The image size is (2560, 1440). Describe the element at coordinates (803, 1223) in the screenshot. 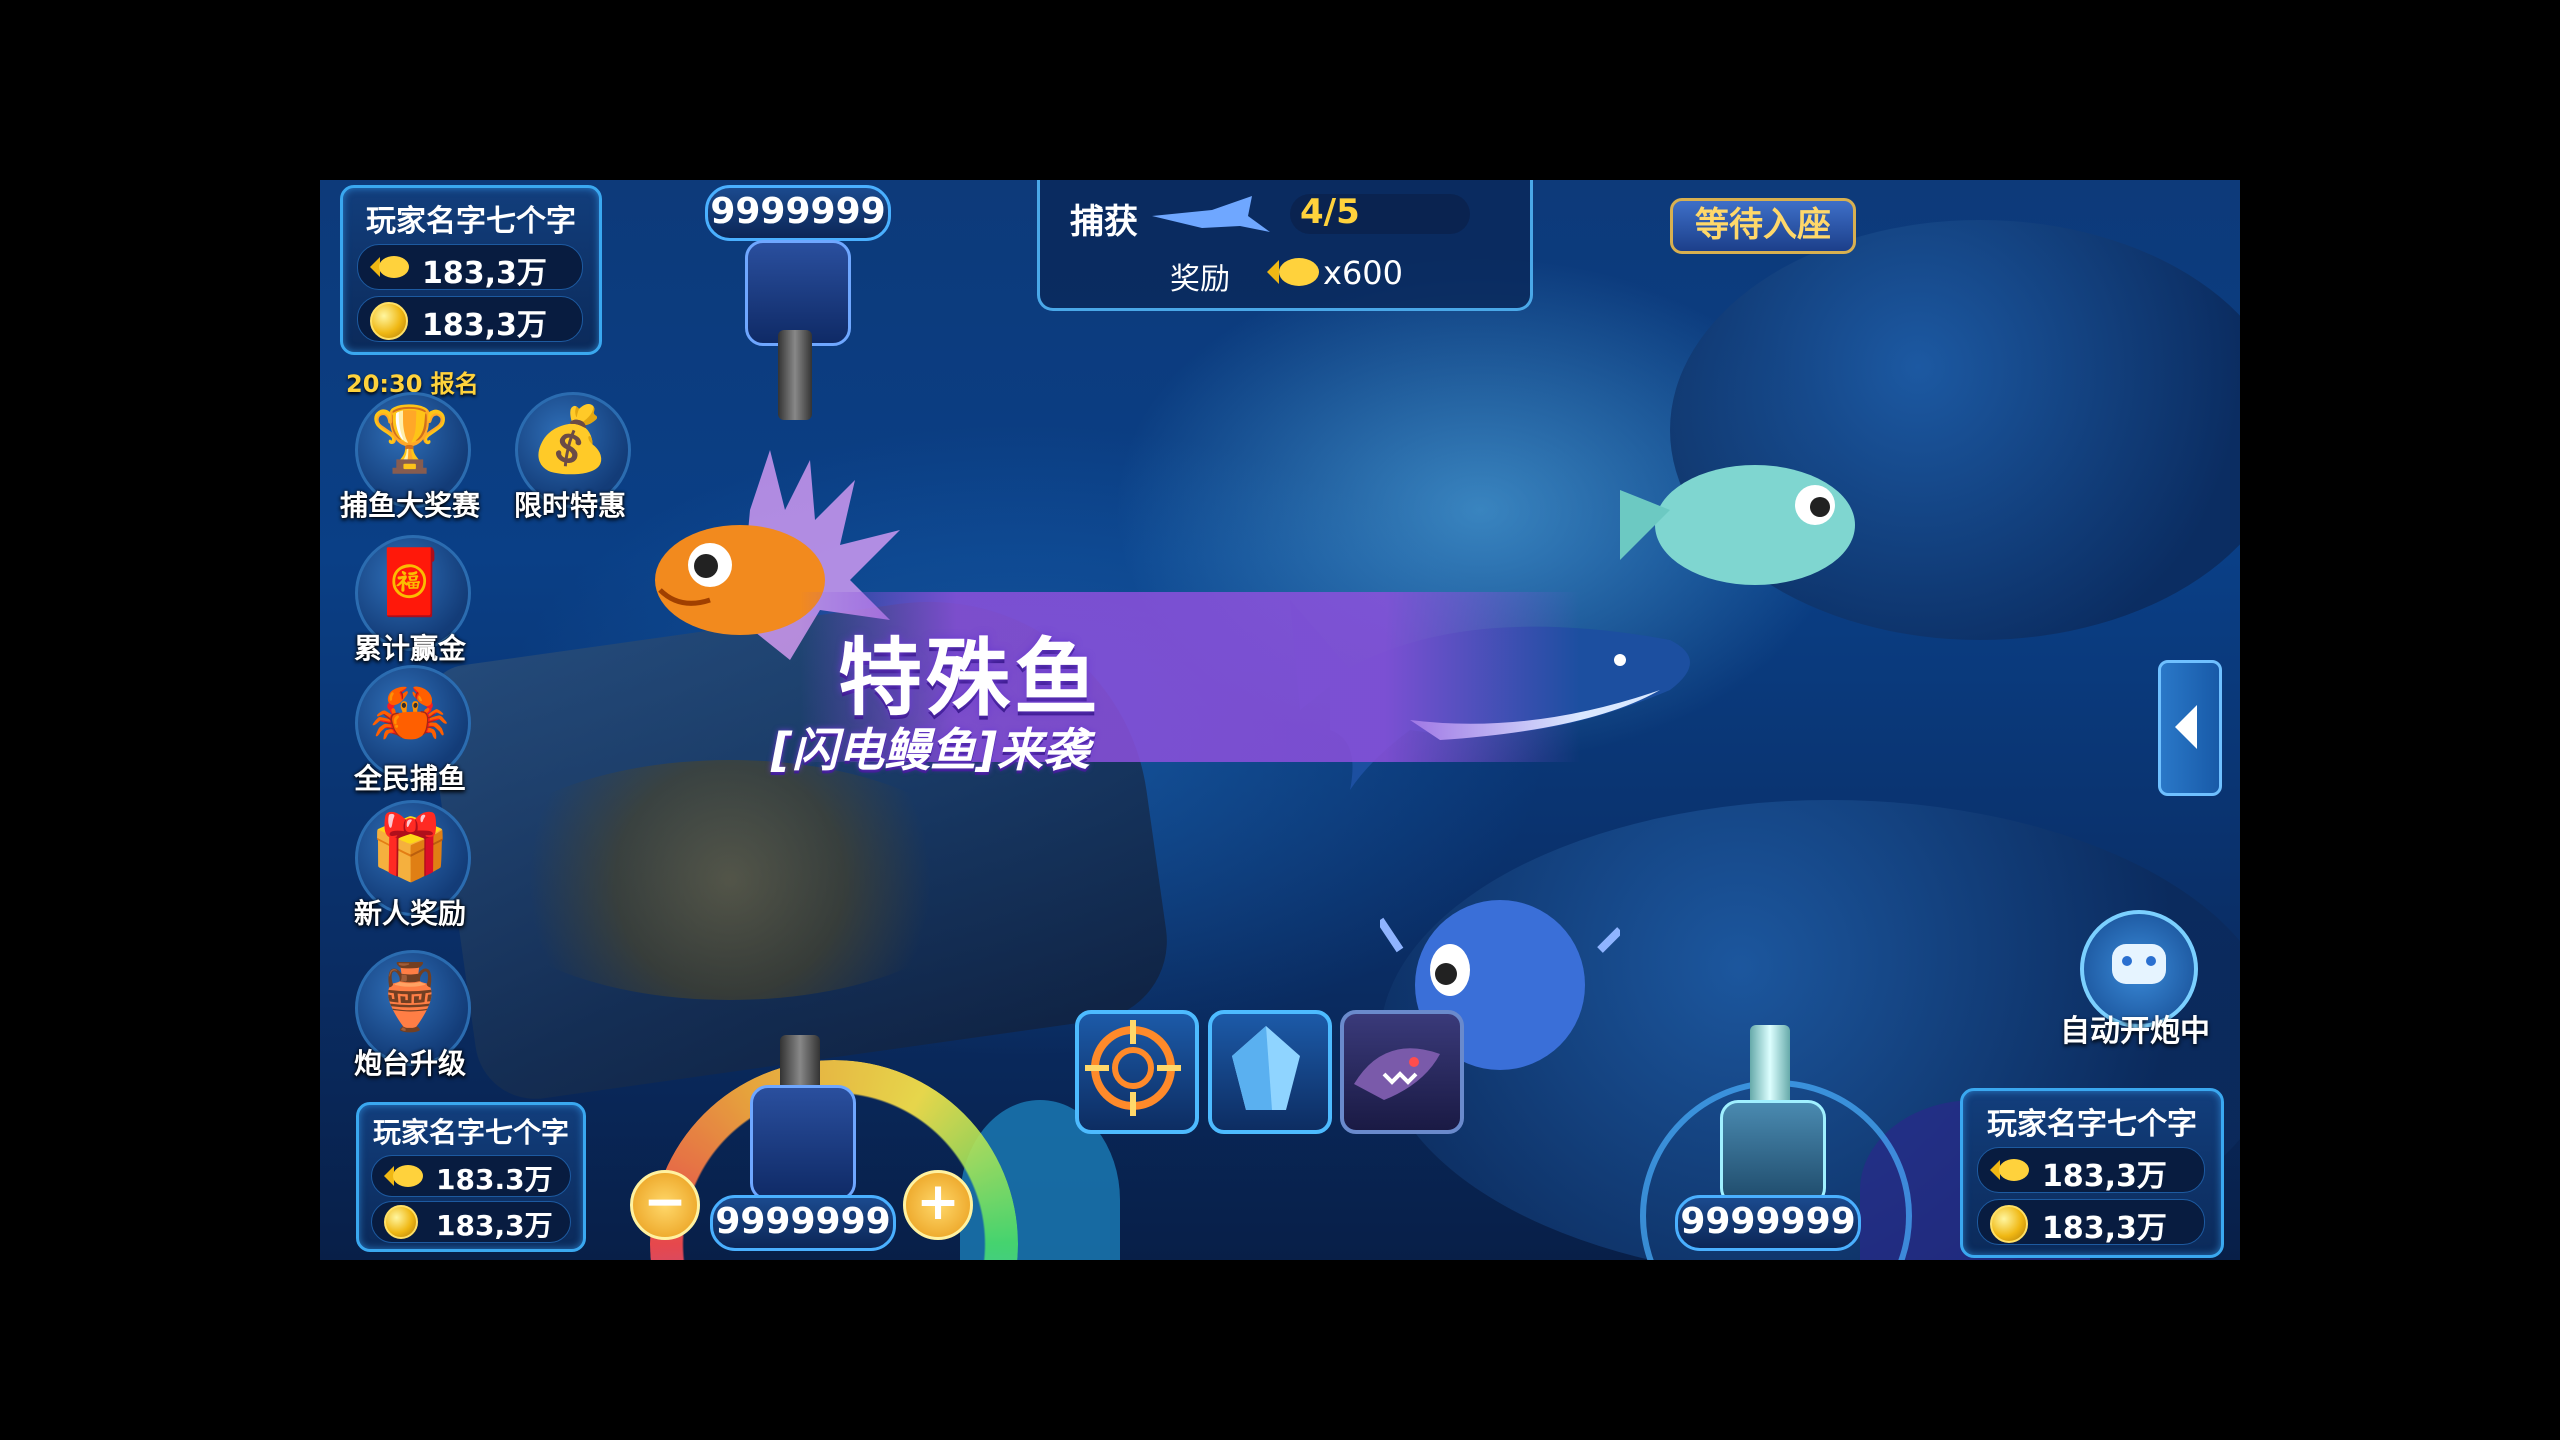

I see `ammo-counter-player: 9999999` at that location.